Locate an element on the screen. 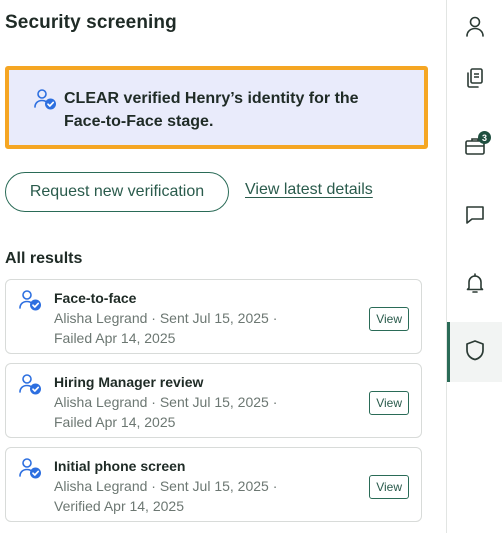 The width and height of the screenshot is (502, 533). bell-icon is located at coordinates (475, 285).